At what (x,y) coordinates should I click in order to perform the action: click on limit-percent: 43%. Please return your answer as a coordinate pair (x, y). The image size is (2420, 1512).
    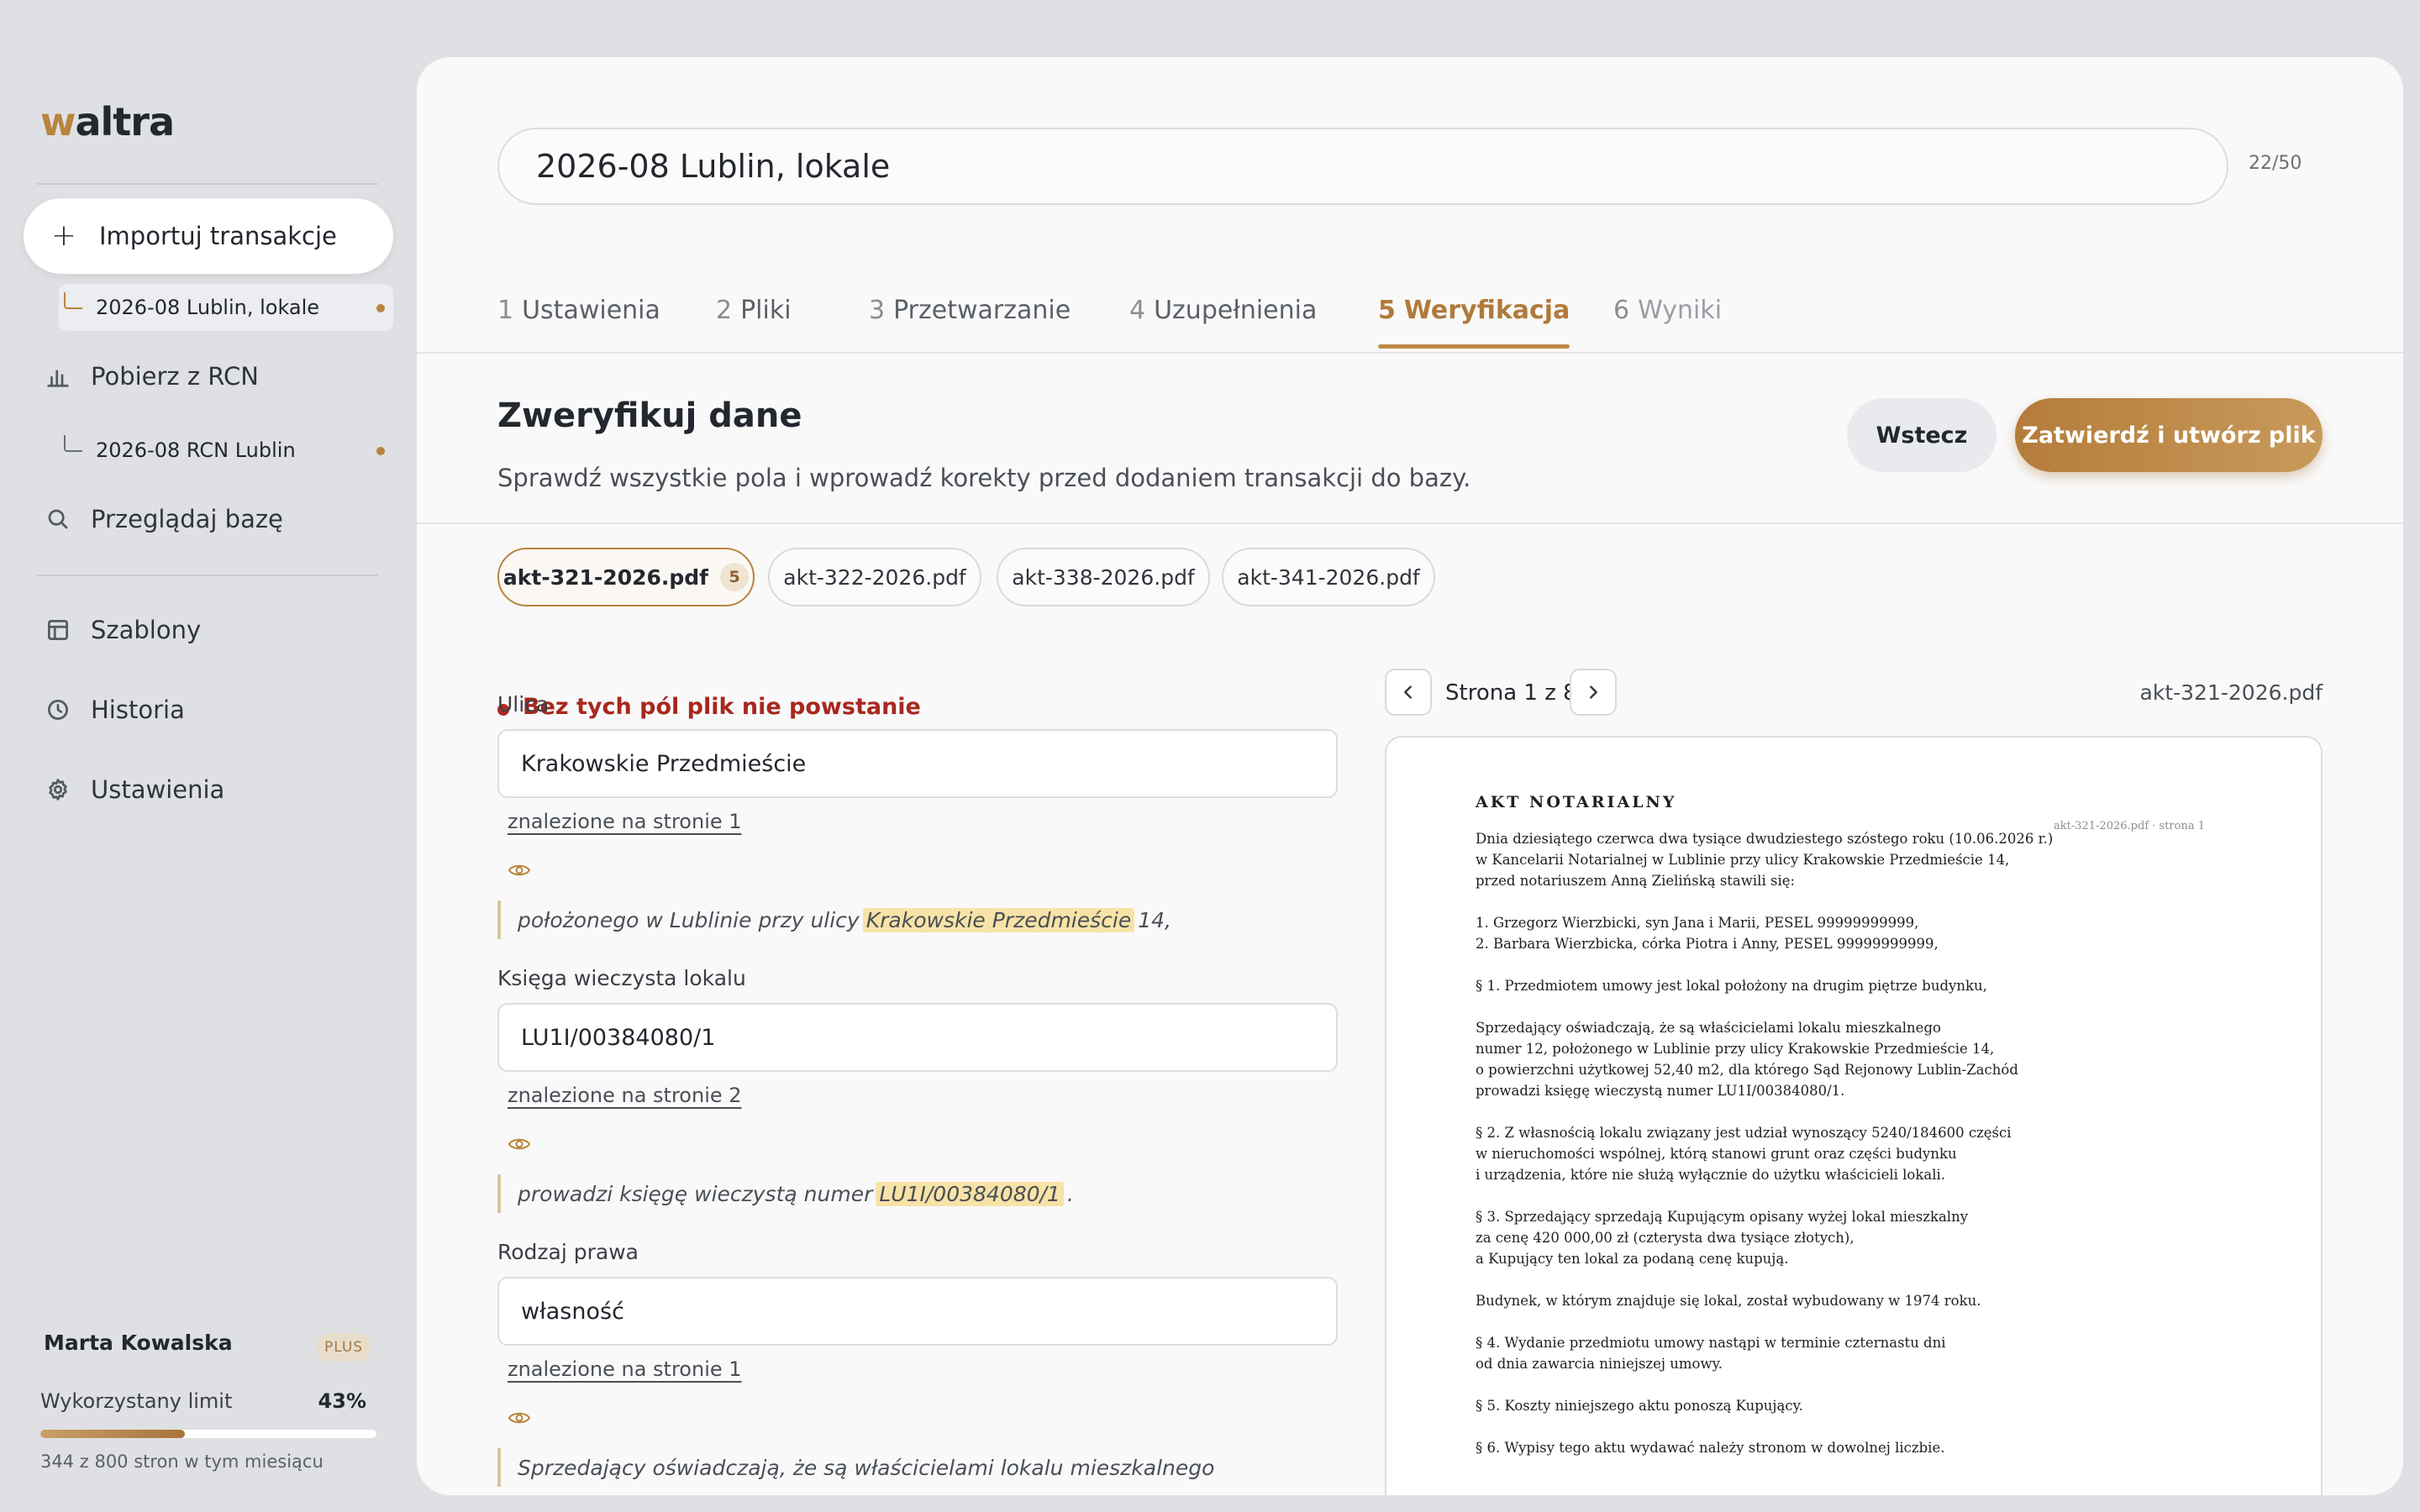
    Looking at the image, I should click on (342, 1401).